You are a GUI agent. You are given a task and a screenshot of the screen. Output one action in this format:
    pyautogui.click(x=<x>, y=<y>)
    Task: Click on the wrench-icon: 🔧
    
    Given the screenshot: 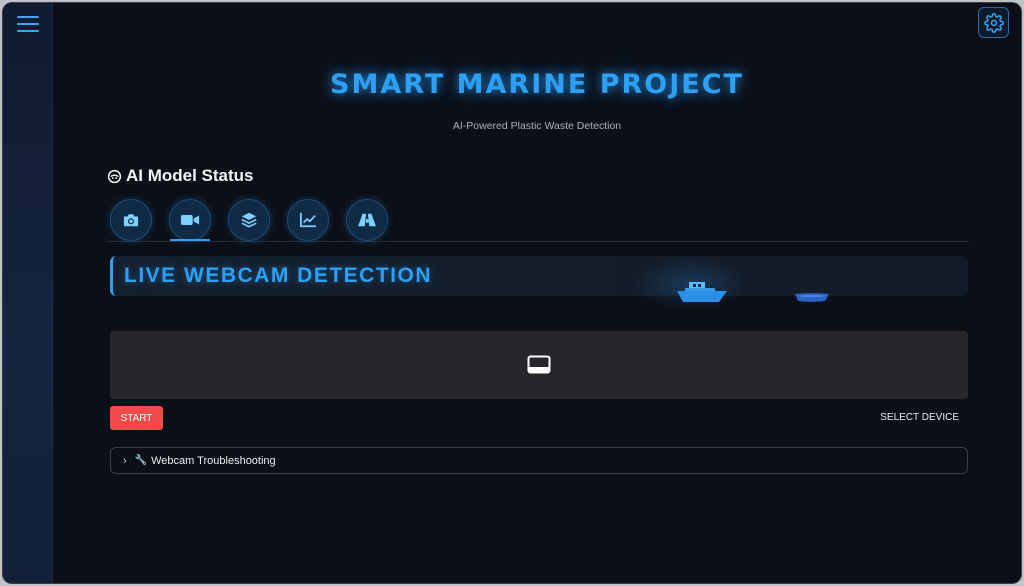 What is the action you would take?
    pyautogui.click(x=141, y=460)
    